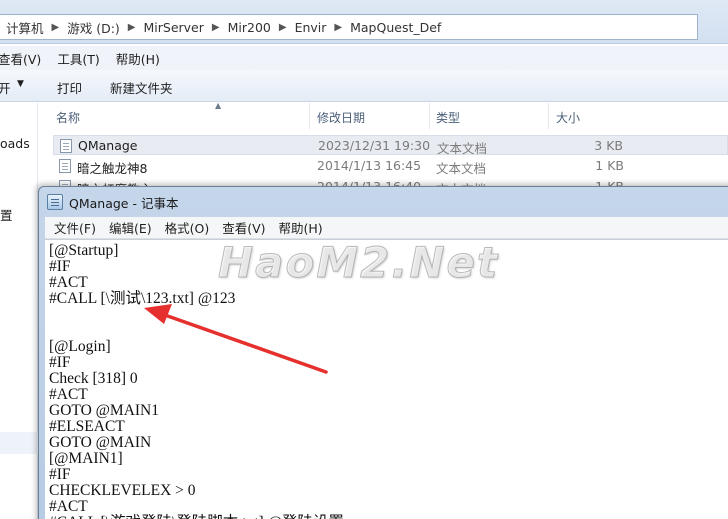 This screenshot has width=728, height=519. Describe the element at coordinates (187, 227) in the screenshot. I see `menu-format: 格式(O)` at that location.